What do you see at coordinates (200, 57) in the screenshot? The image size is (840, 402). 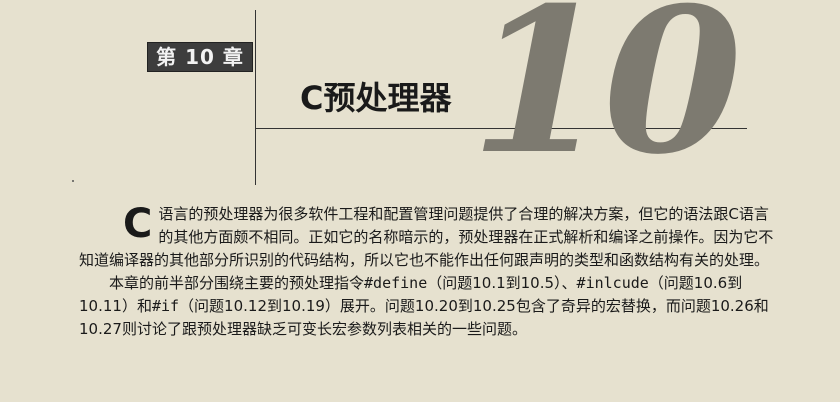 I see `chapter-label: 第 10 章` at bounding box center [200, 57].